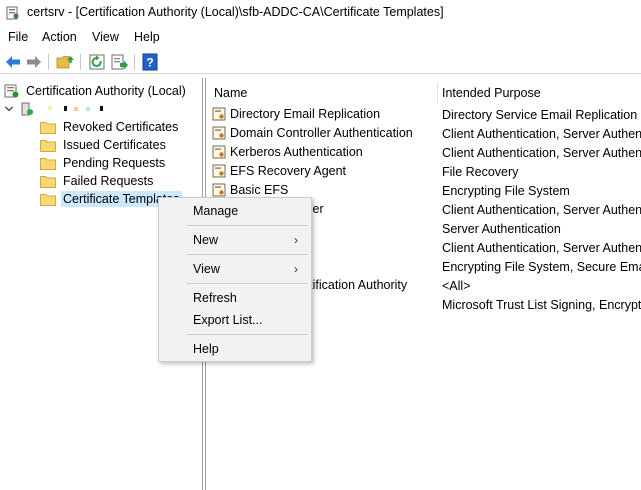 This screenshot has height=490, width=641. I want to click on tree-ca-node, so click(59, 109).